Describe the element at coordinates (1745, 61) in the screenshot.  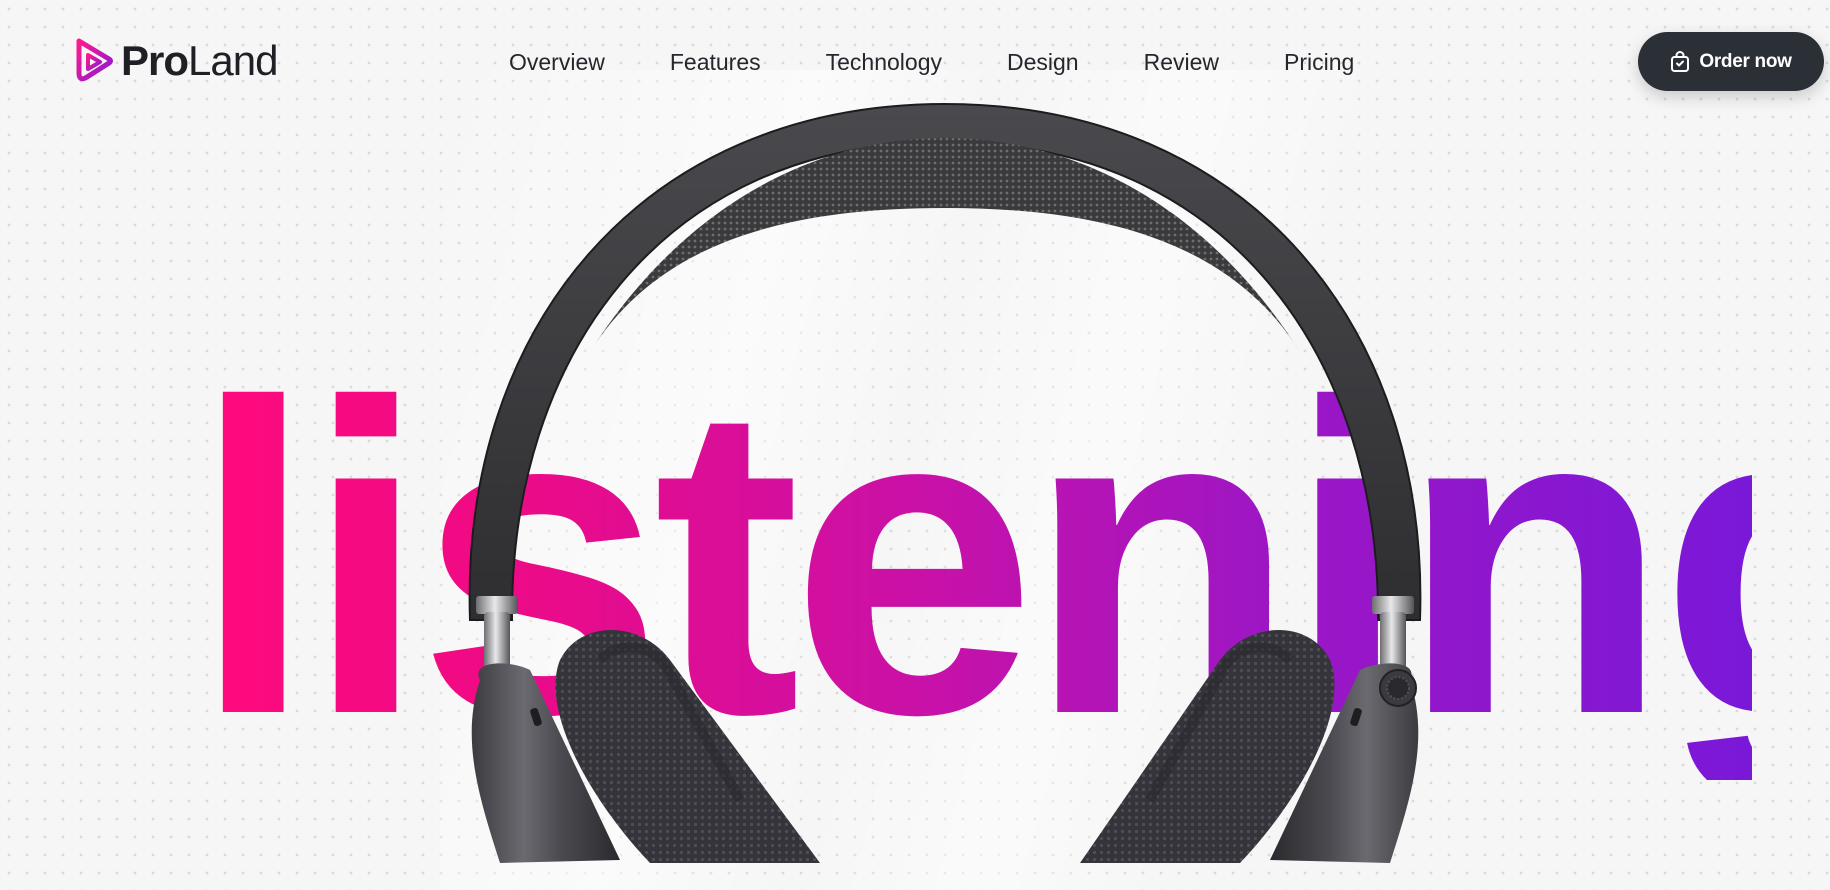
I see `order-now-label: Order now` at that location.